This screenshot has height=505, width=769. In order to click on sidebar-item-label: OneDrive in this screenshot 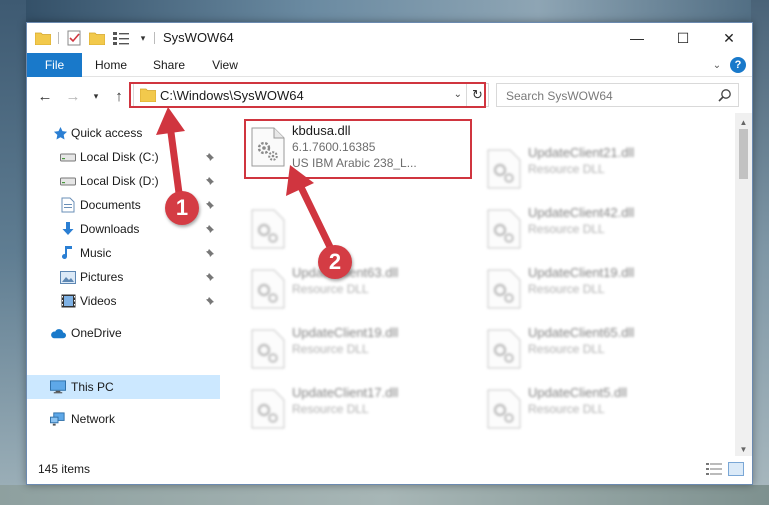, I will do `click(96, 333)`.